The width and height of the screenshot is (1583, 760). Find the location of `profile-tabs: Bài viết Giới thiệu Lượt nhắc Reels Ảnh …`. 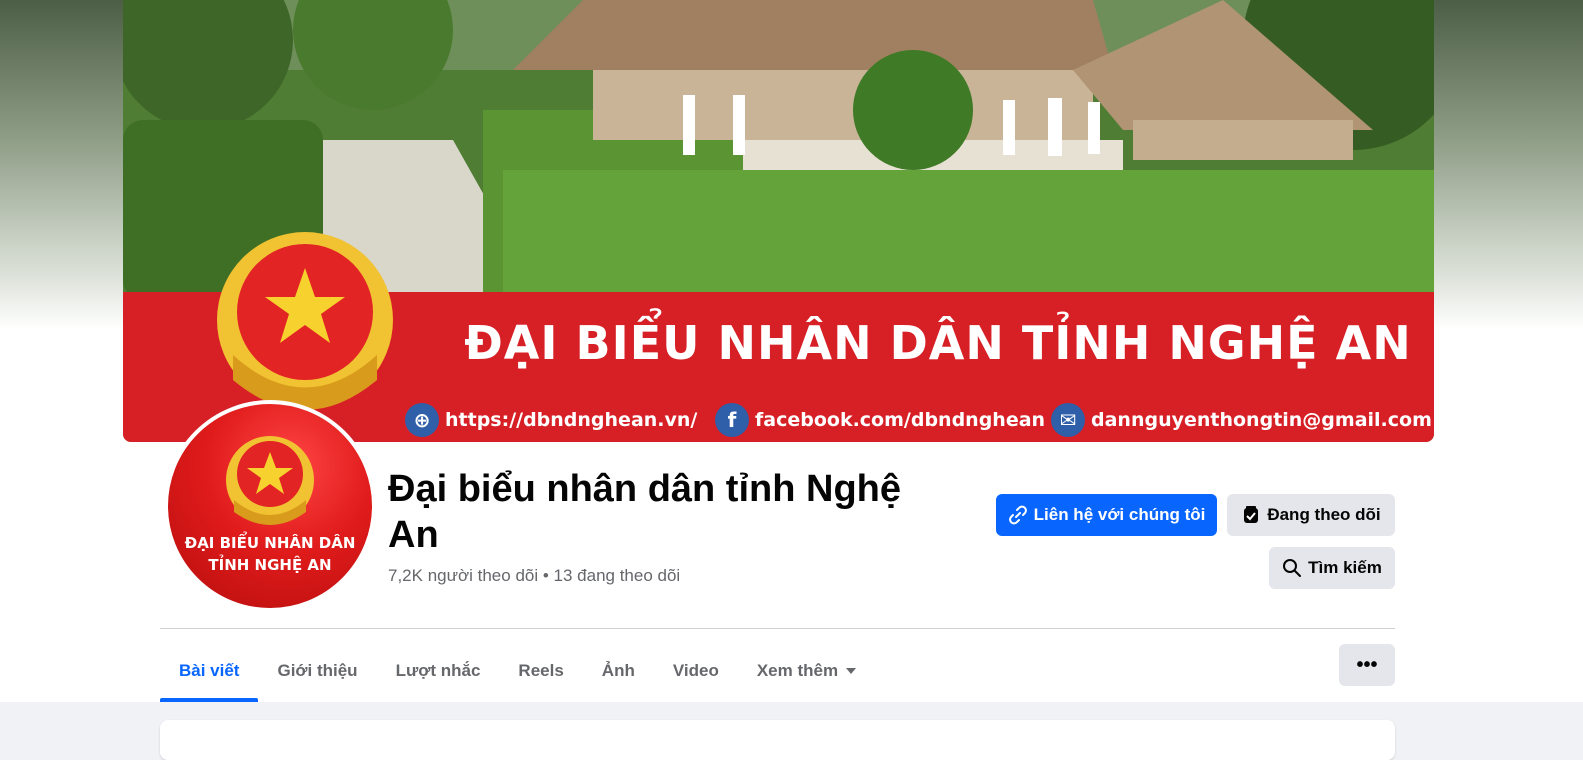

profile-tabs: Bài viết Giới thiệu Lượt nhắc Reels Ảnh … is located at coordinates (517, 671).